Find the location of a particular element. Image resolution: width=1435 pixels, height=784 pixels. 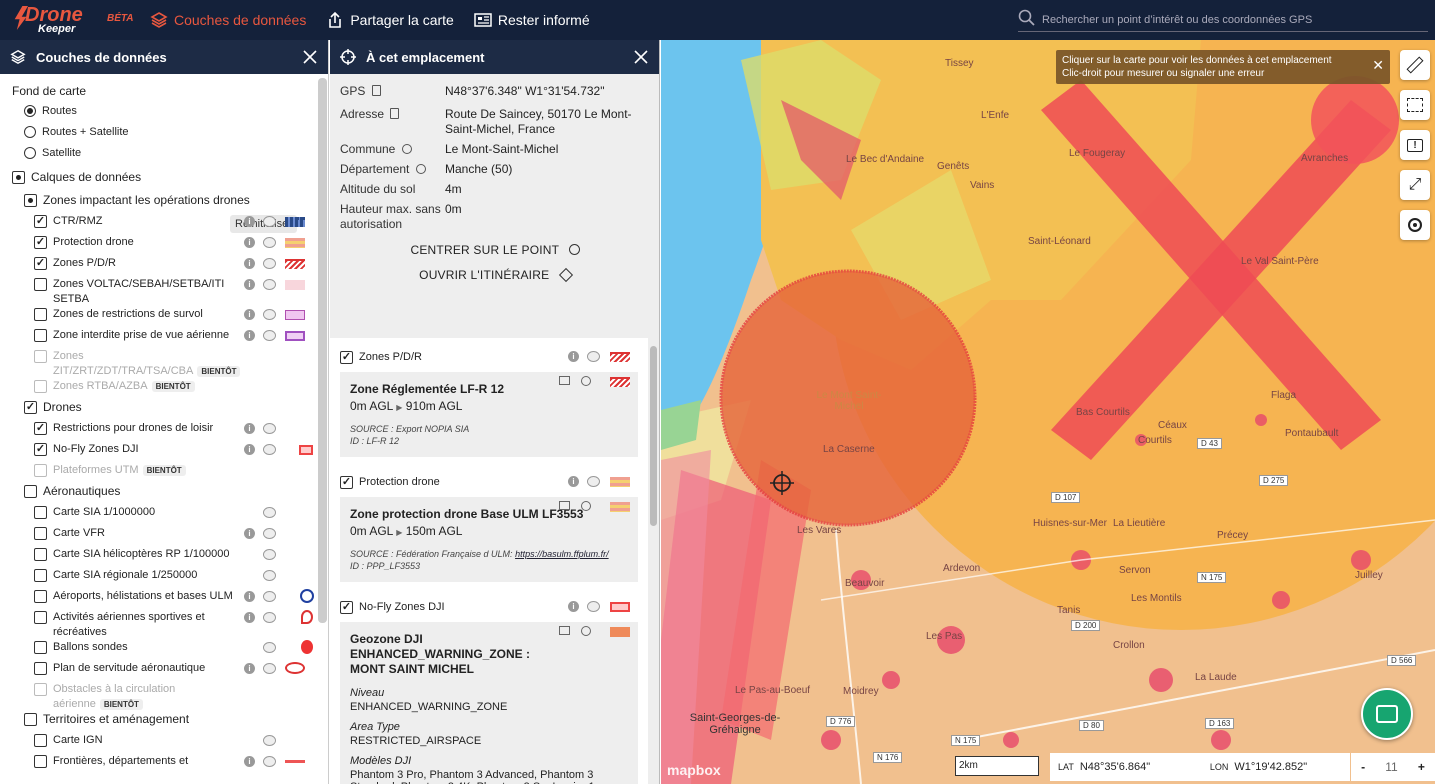

radio is located at coordinates (30, 152).